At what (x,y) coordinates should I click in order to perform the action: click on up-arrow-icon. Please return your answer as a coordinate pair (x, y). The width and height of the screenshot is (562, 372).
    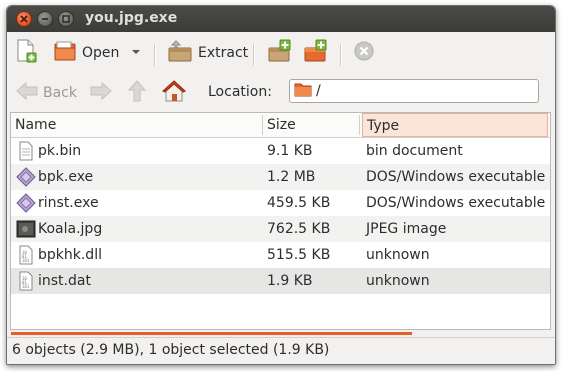
    Looking at the image, I should click on (137, 93).